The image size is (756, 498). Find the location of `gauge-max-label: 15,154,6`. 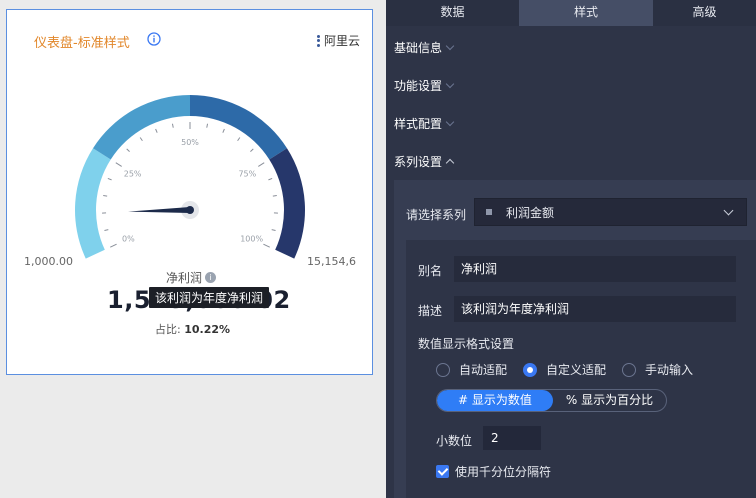

gauge-max-label: 15,154,6 is located at coordinates (331, 261).